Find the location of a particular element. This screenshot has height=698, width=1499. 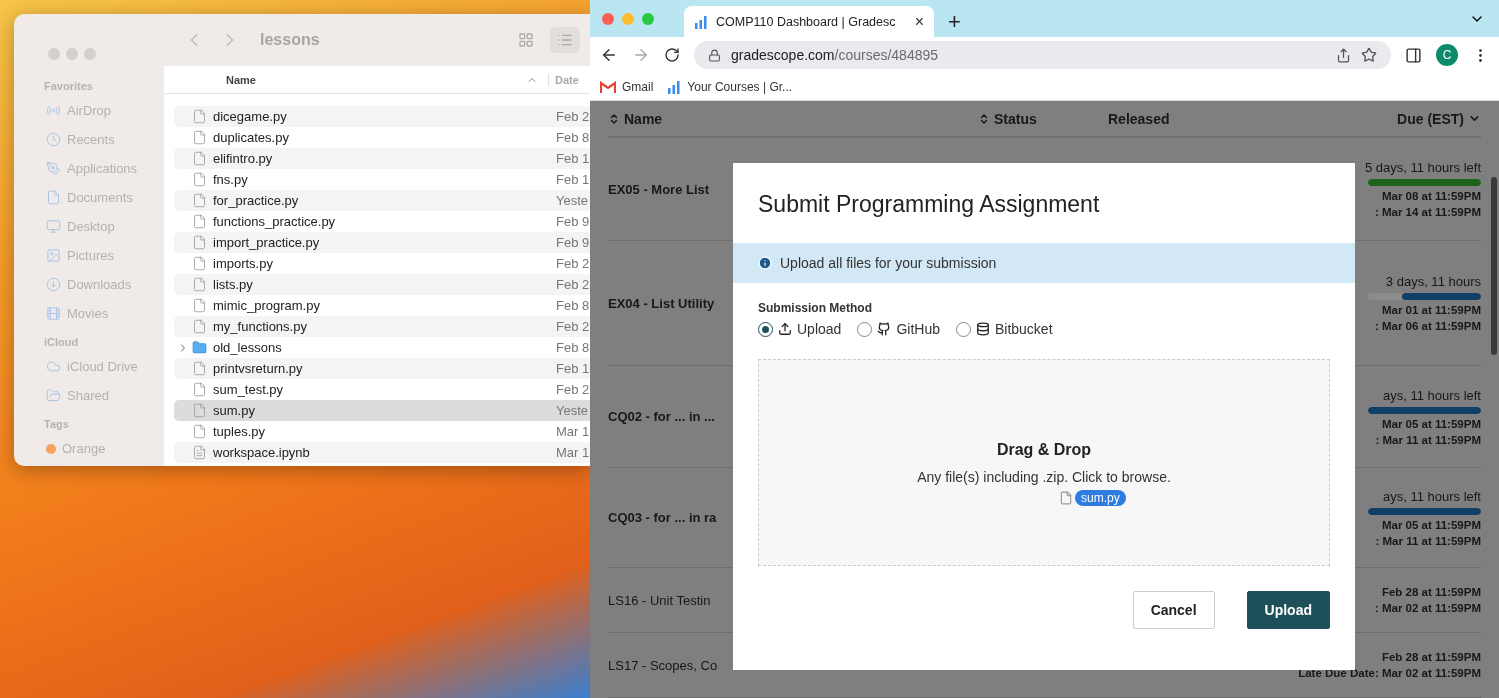

time-left: 3 days, 11 hours is located at coordinates (1433, 281).